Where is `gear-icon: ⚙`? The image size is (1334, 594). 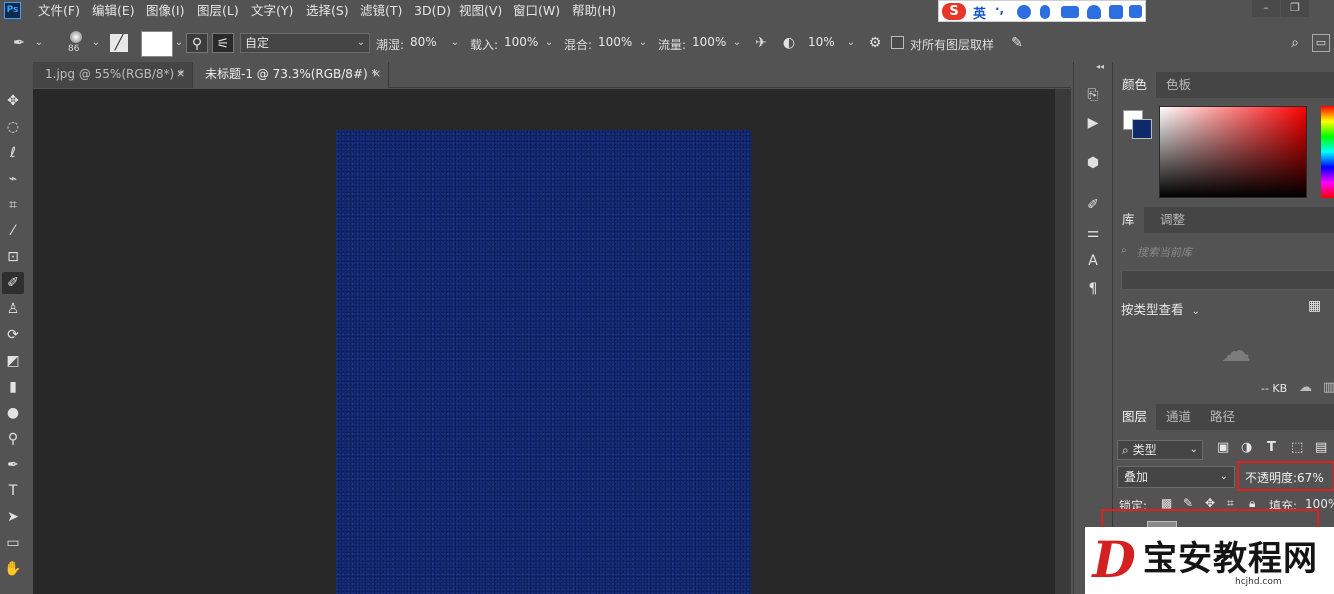 gear-icon: ⚙ is located at coordinates (875, 43).